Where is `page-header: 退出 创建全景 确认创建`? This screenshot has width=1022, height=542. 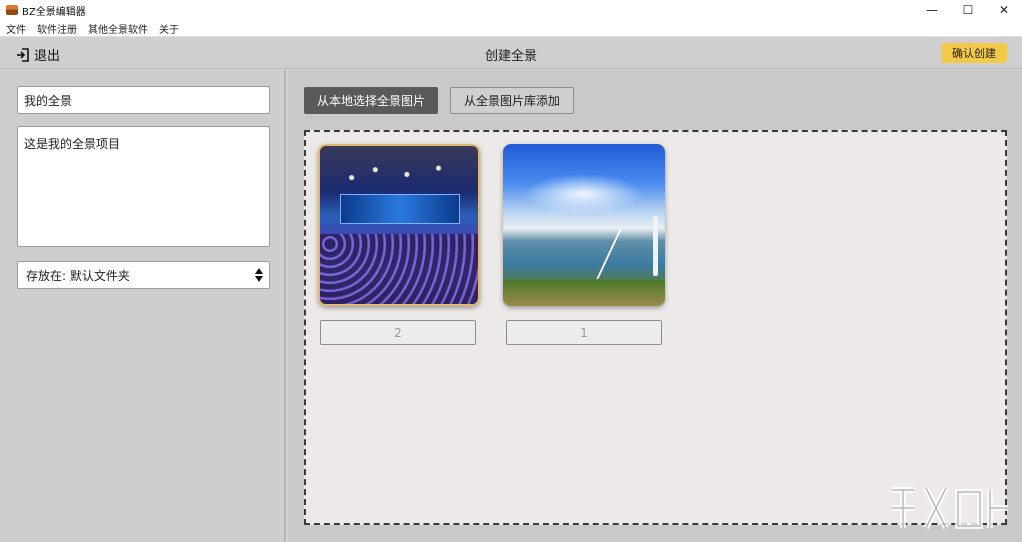 page-header: 退出 创建全景 确认创建 is located at coordinates (511, 53).